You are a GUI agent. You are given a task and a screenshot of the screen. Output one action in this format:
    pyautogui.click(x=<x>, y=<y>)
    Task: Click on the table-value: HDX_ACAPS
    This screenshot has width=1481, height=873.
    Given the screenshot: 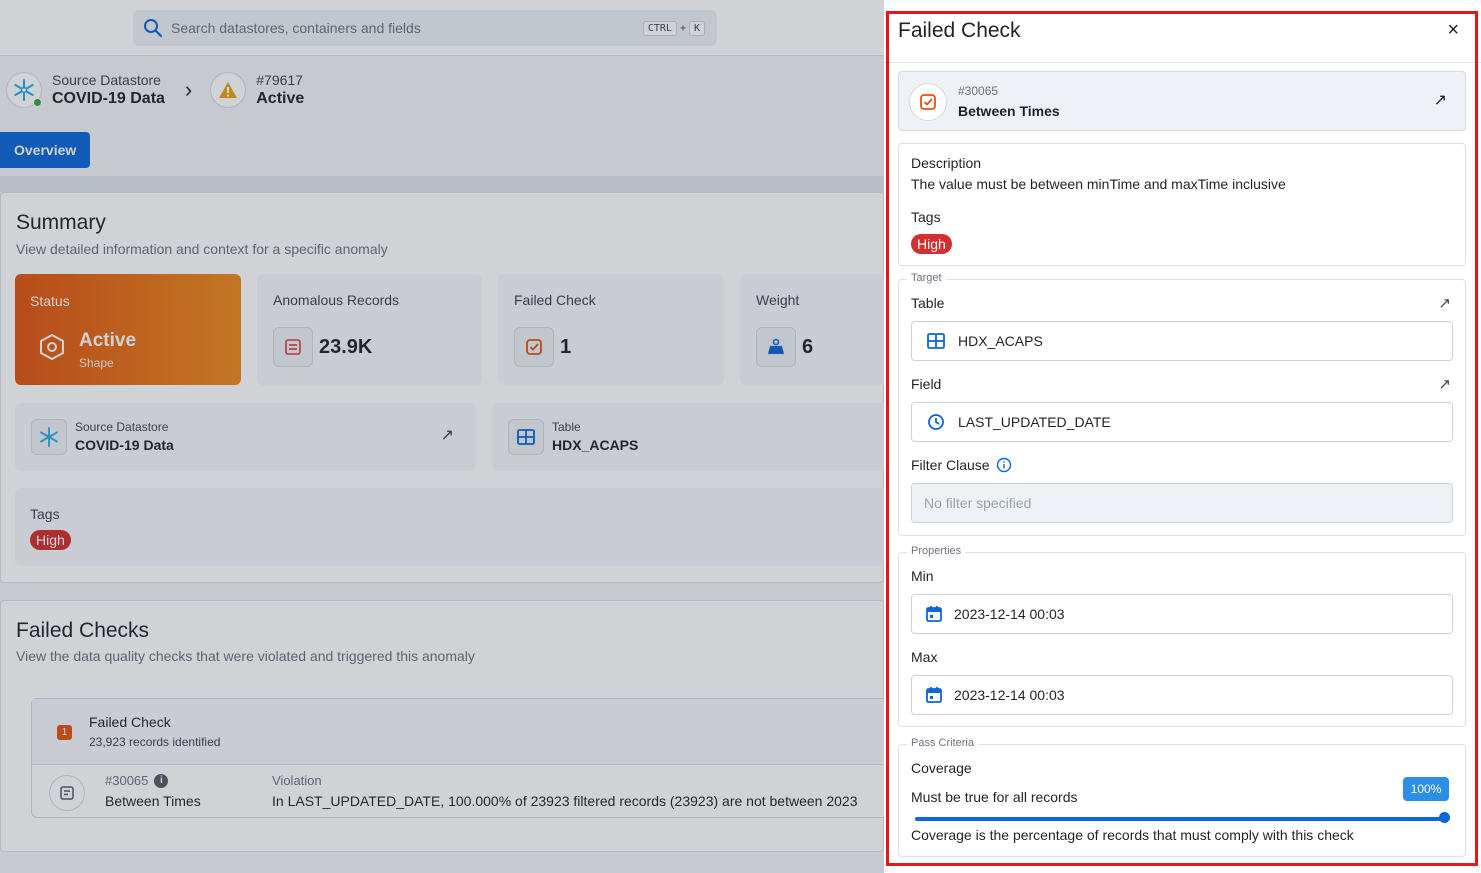 What is the action you would take?
    pyautogui.click(x=1000, y=341)
    